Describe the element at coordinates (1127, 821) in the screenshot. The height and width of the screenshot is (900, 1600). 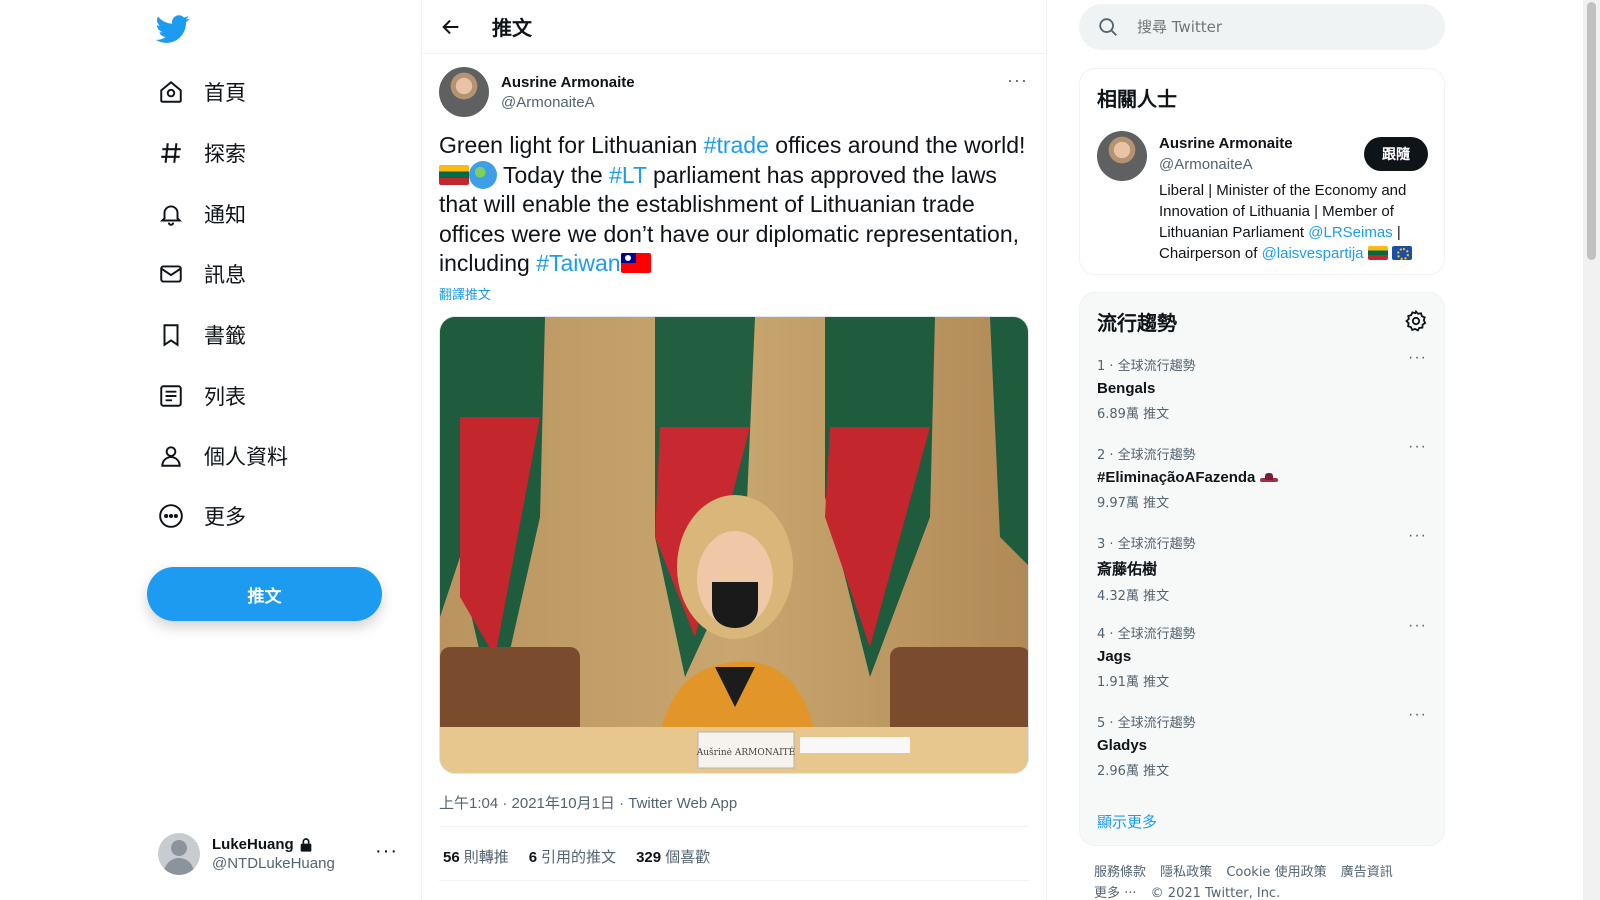
I see `show-more-link: 顯示更多` at that location.